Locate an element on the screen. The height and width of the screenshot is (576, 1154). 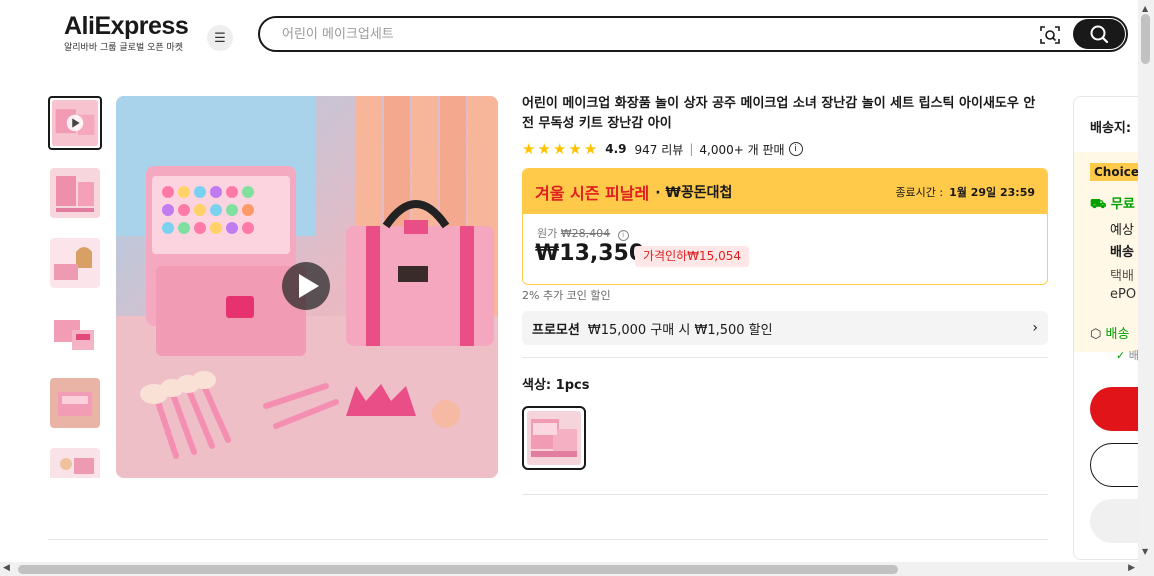
promotion-row: 프로모션 ₩15,000 구매 시 ₩1,500 할인 › is located at coordinates (785, 328).